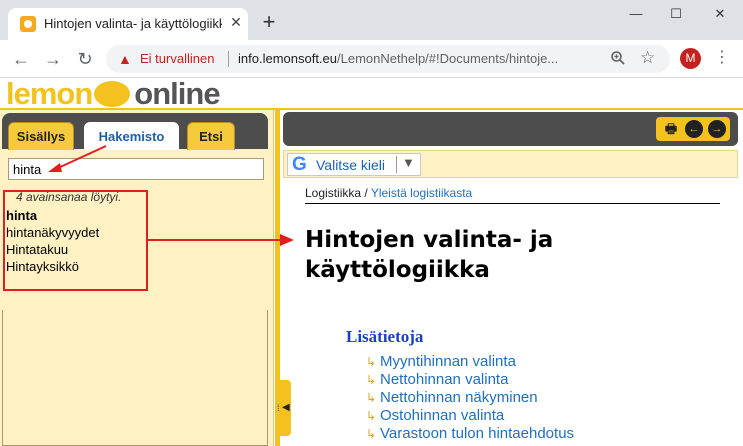 This screenshot has height=446, width=743. Describe the element at coordinates (236, 23) in the screenshot. I see `tab-close-icon: ✕` at that location.